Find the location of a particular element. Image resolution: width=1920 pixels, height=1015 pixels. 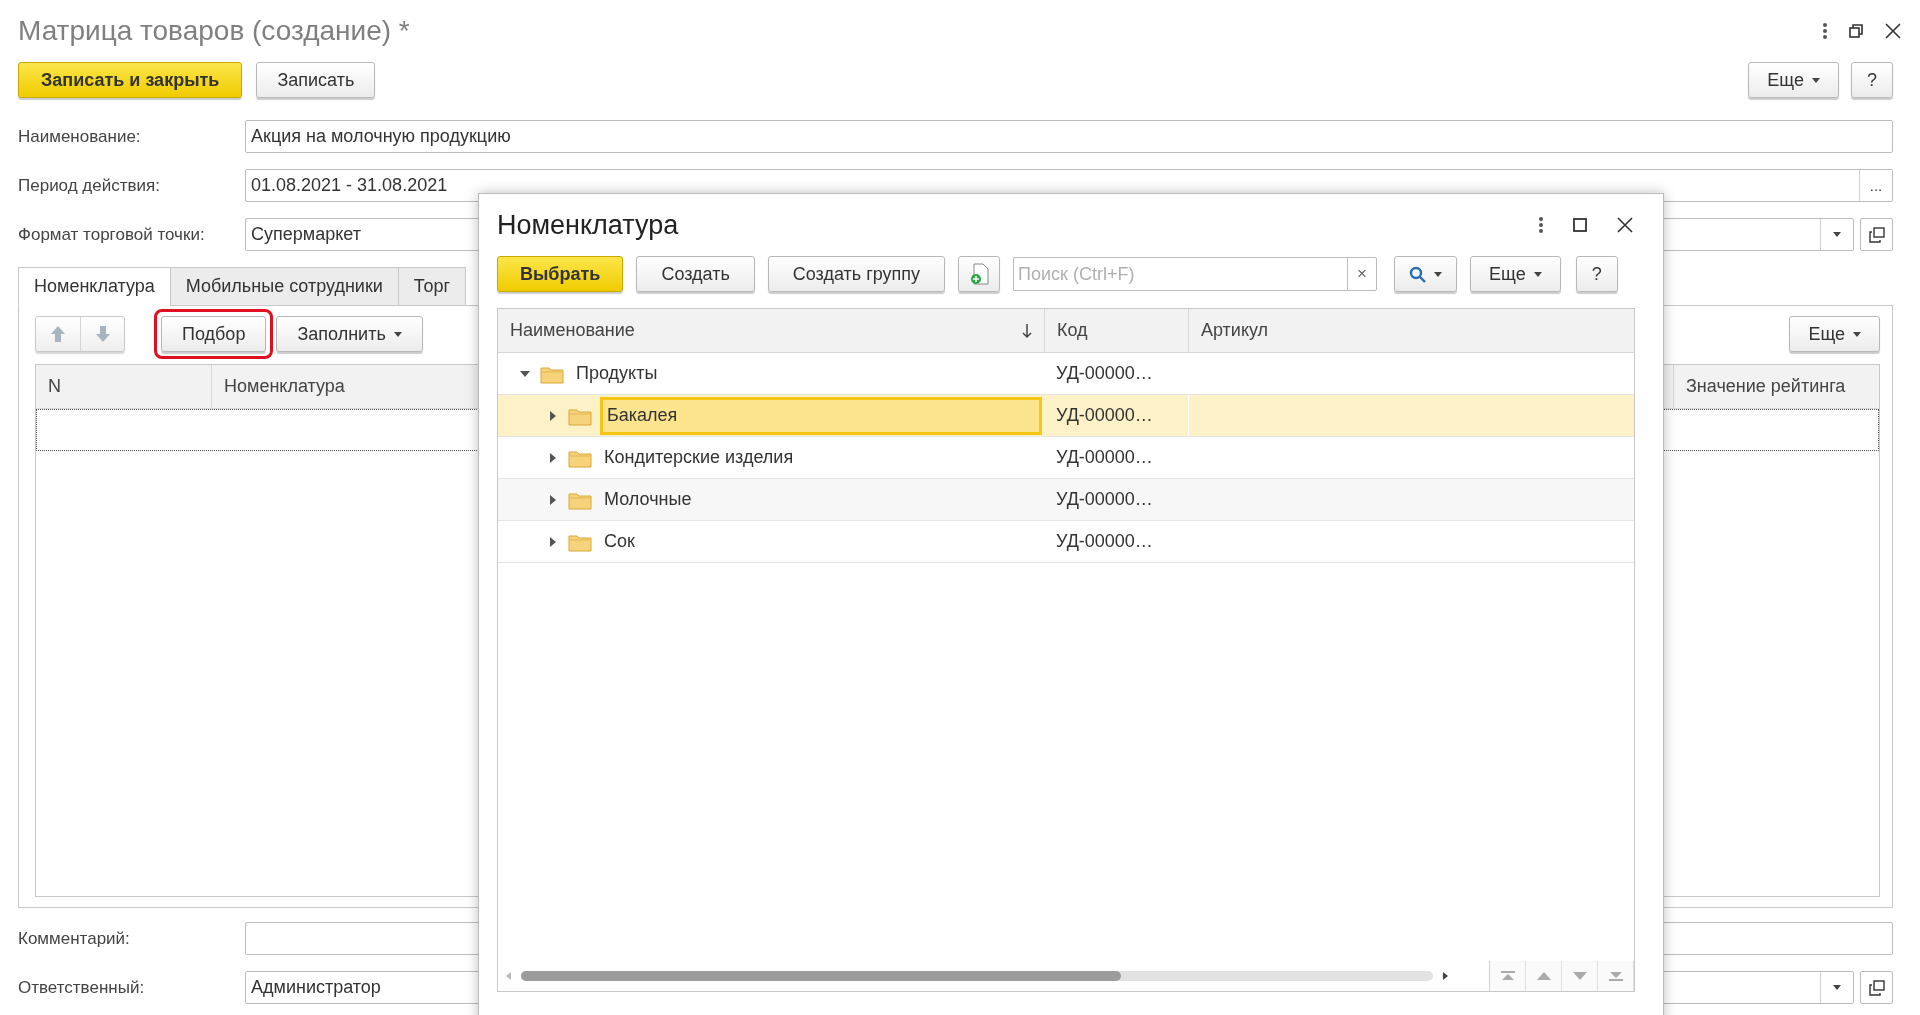

table-cell: Бакалея is located at coordinates (821, 415).